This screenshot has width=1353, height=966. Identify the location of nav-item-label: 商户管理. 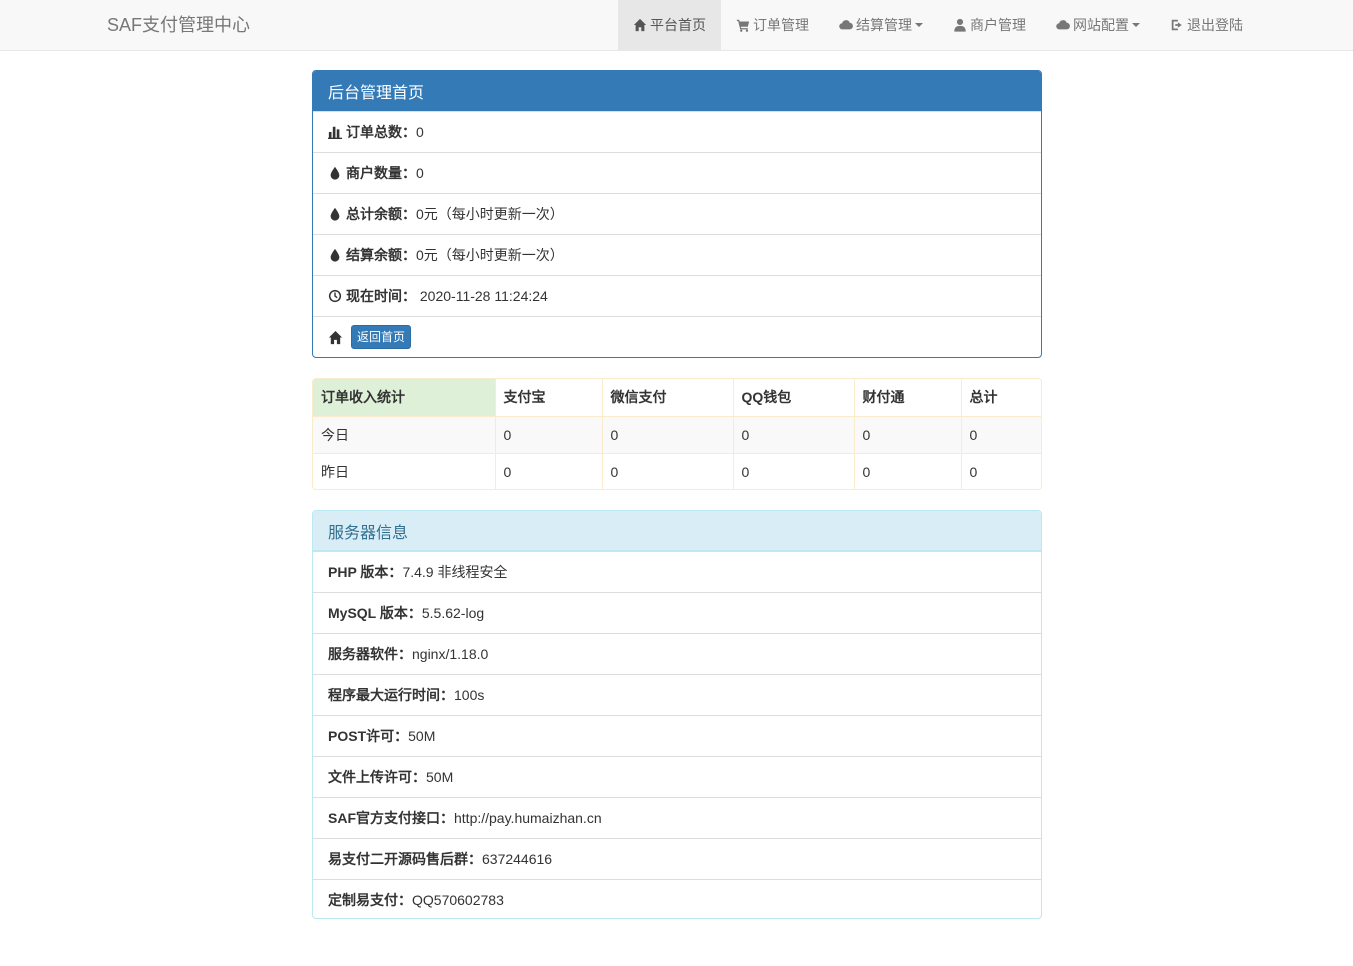
(998, 25).